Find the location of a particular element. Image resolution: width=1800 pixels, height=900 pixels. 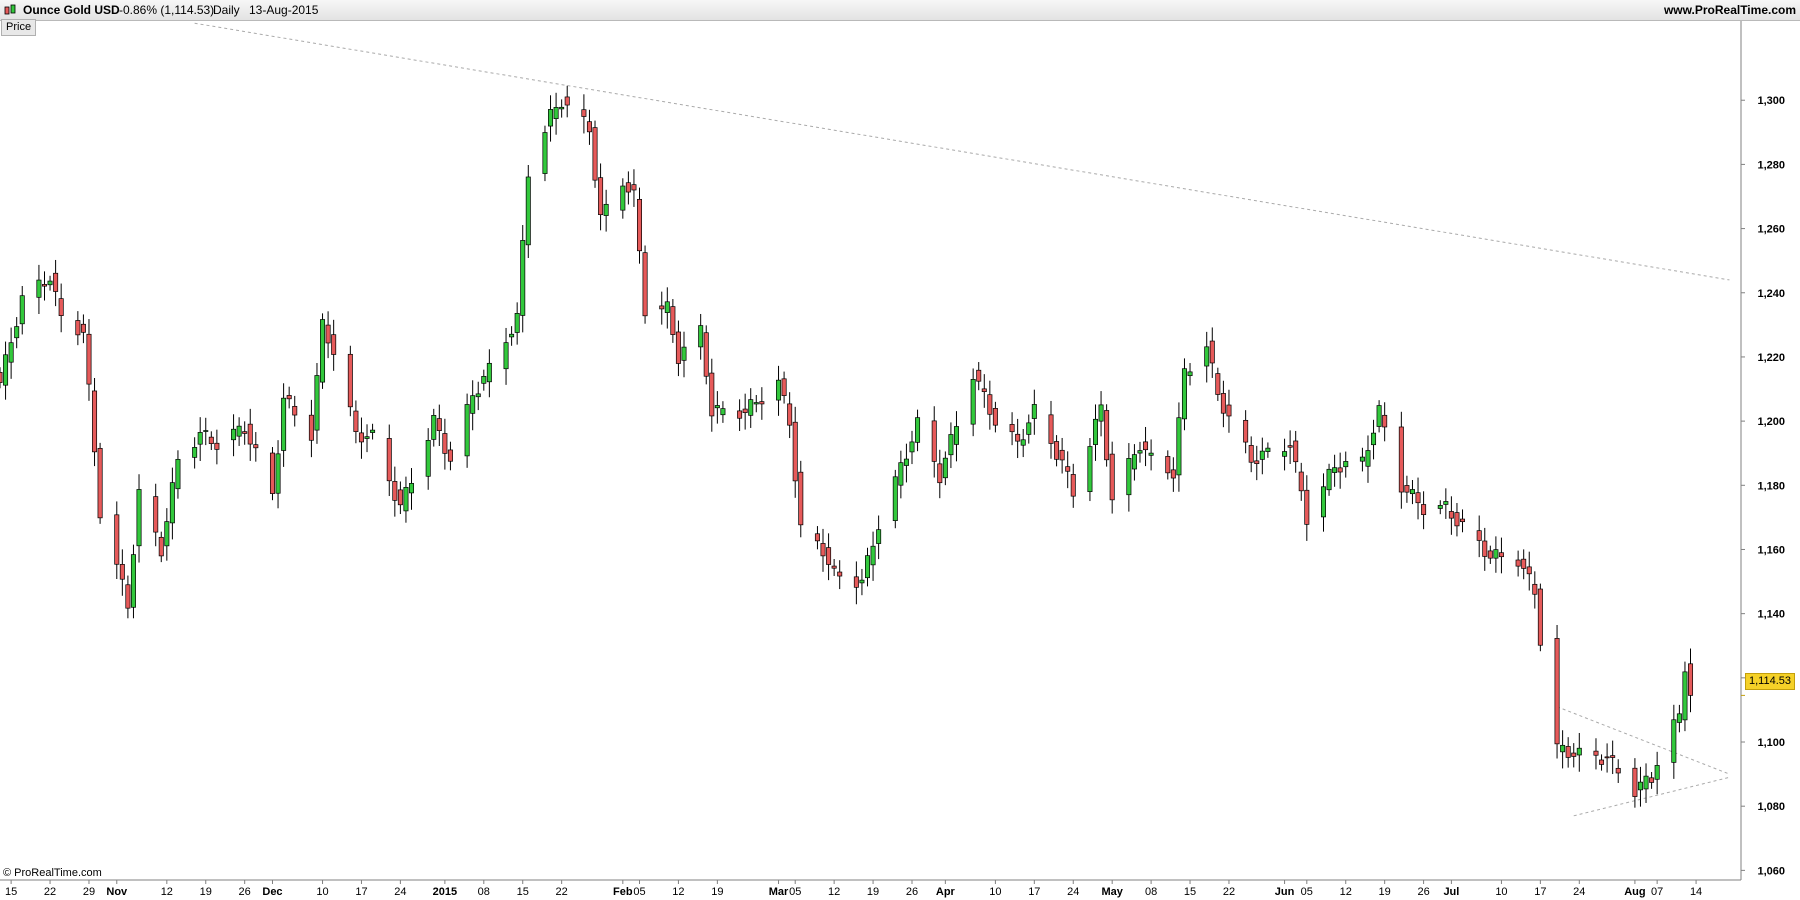

x-tick-label: Jul is located at coordinates (1451, 892).